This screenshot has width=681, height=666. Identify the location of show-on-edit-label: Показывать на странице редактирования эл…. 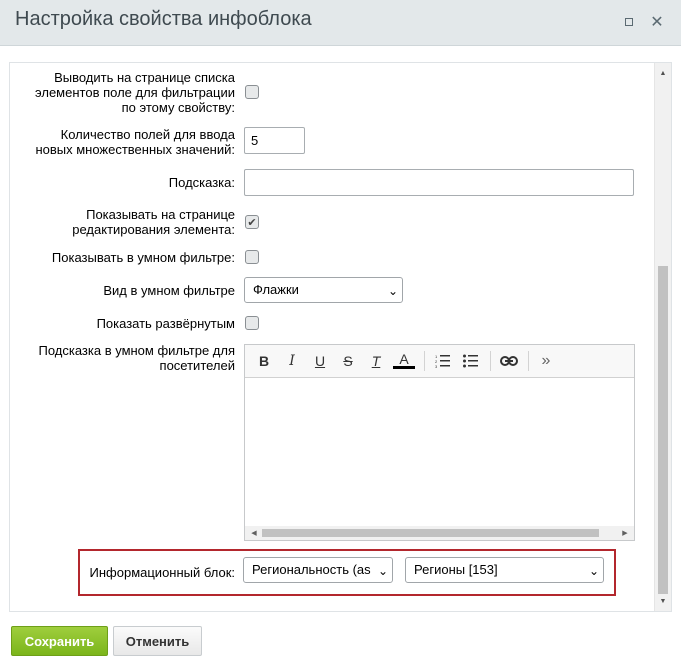
(153, 222).